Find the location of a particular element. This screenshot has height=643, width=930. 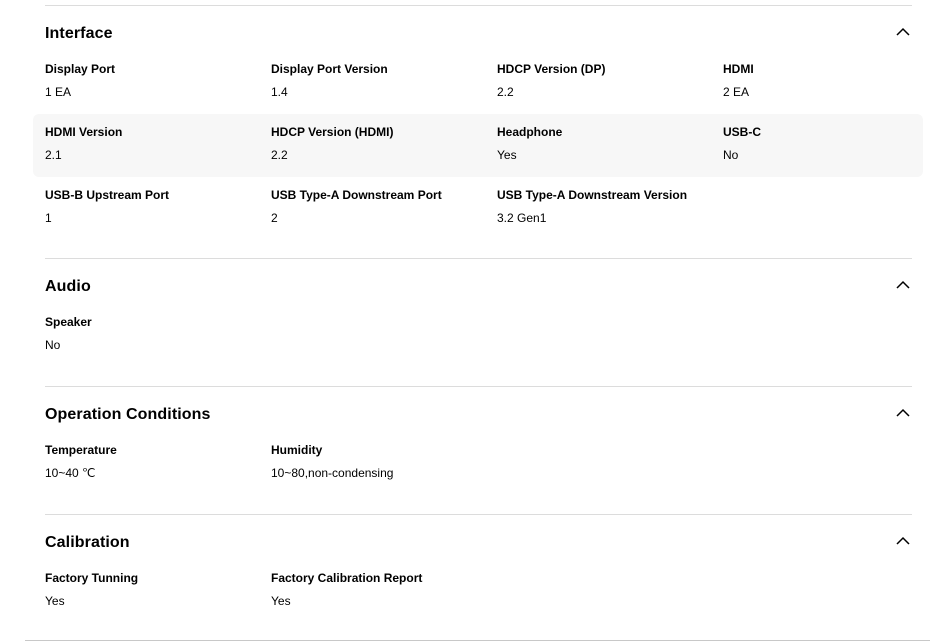

spec-label: HDMI is located at coordinates (738, 69).